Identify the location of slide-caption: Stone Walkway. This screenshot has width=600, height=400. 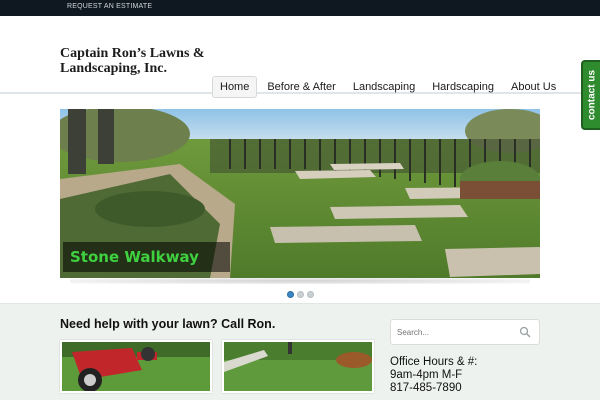
(146, 257).